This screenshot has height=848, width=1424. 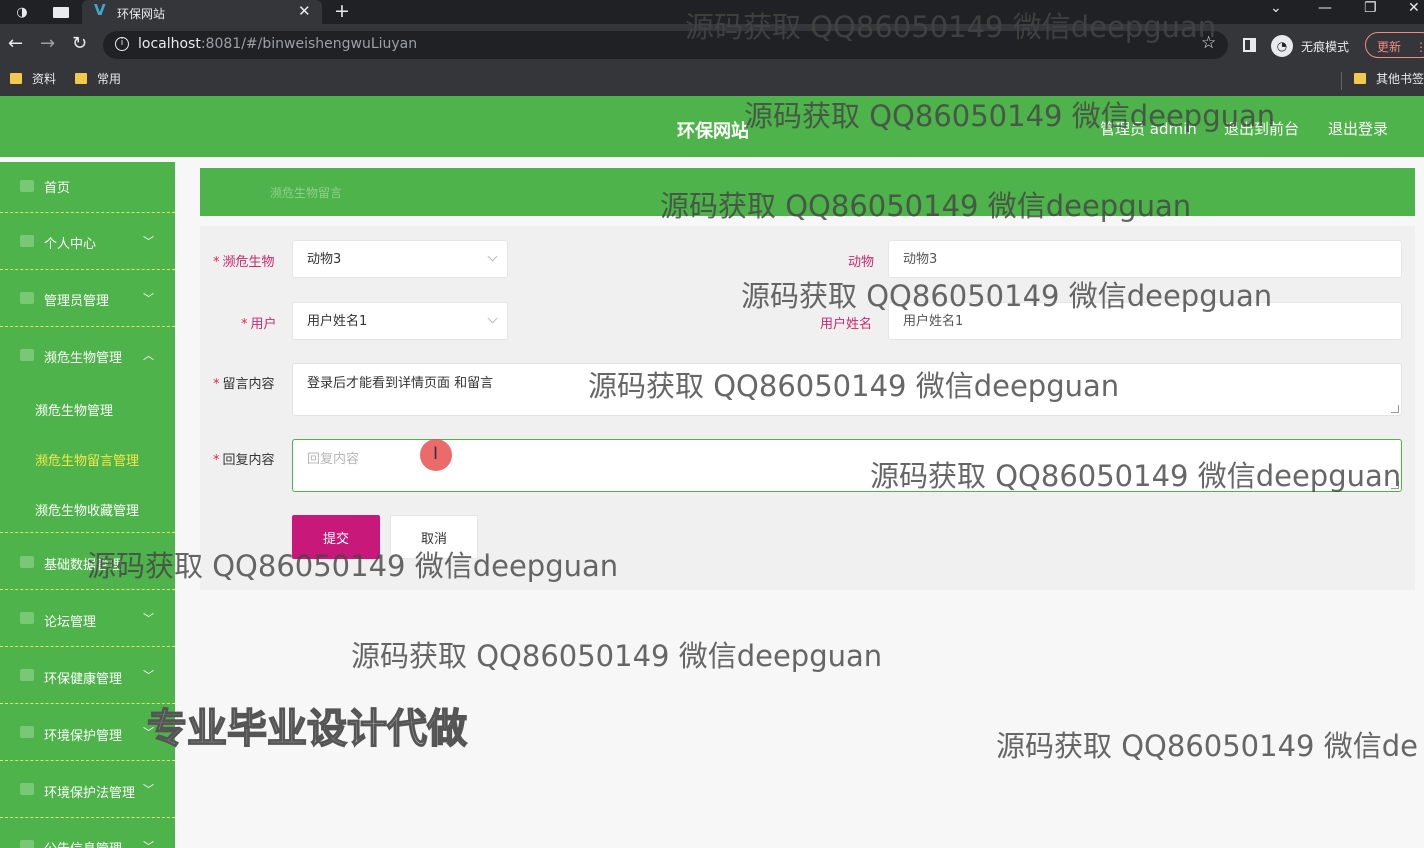 I want to click on watermark: 源码获取 QQ86050149 微信de, so click(x=1207, y=746).